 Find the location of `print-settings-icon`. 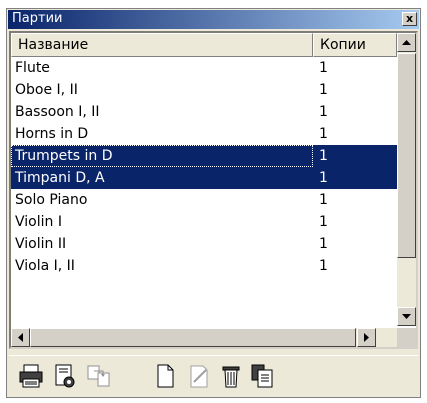

print-settings-icon is located at coordinates (65, 376).